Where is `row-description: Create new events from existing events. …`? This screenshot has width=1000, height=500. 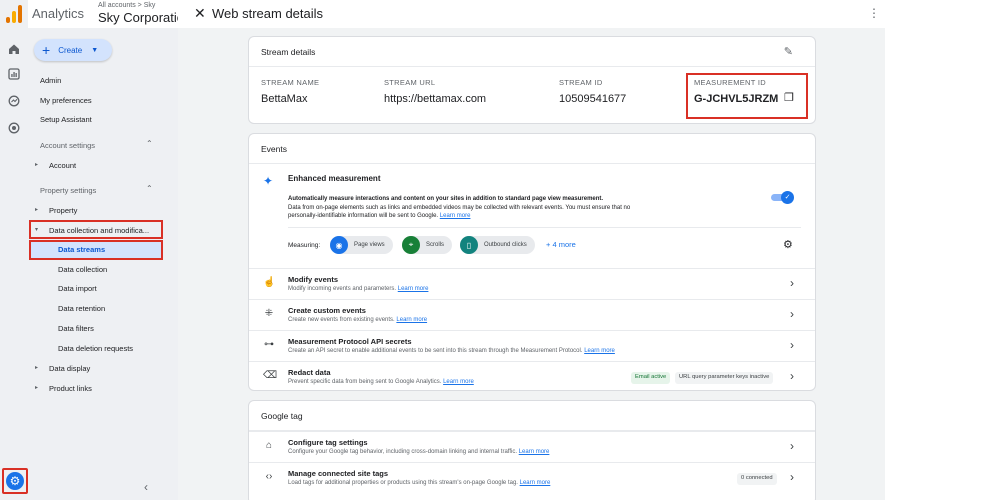
row-description: Create new events from existing events. … is located at coordinates (358, 320).